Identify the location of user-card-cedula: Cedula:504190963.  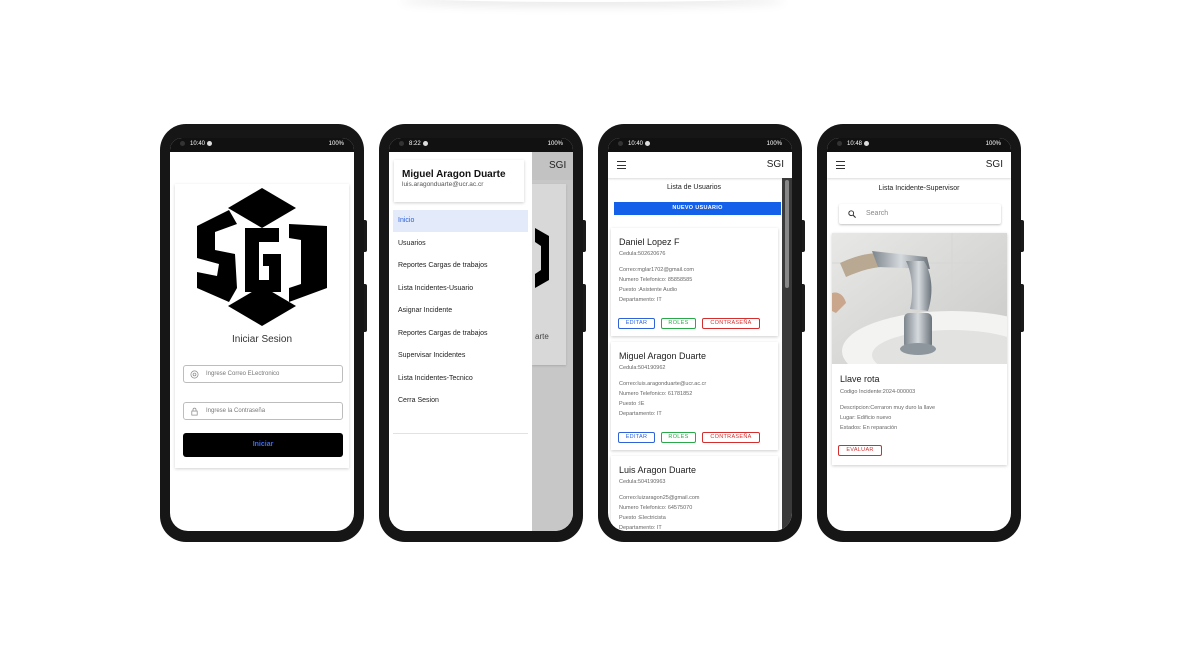
(642, 482).